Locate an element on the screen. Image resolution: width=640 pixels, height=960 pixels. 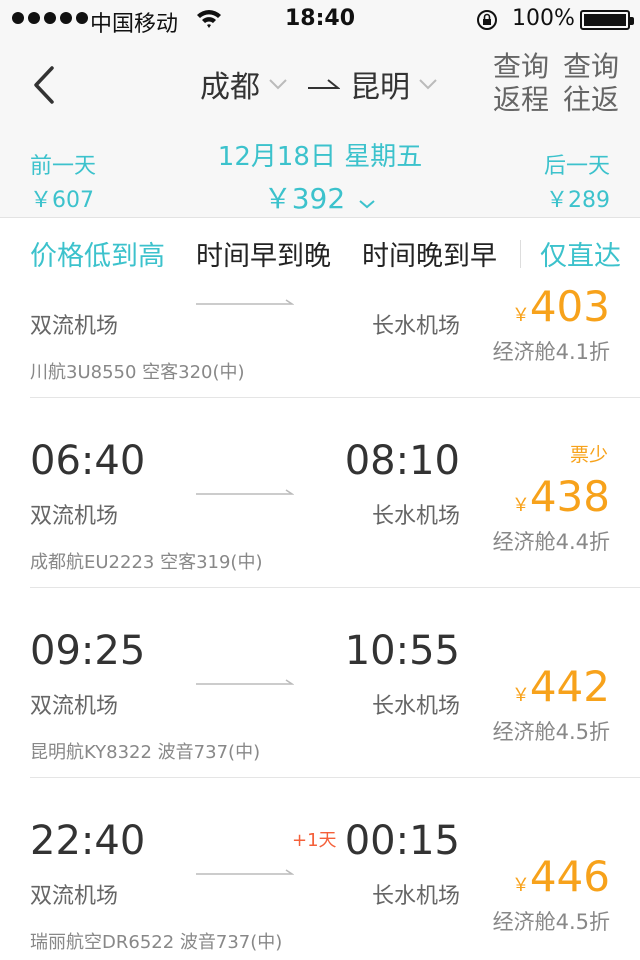
to-city: 昆明 is located at coordinates (380, 84).